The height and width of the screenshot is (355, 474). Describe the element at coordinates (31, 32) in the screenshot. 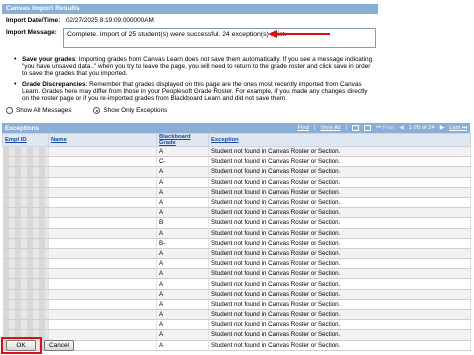

I see `import-message-label: Import Message:` at that location.